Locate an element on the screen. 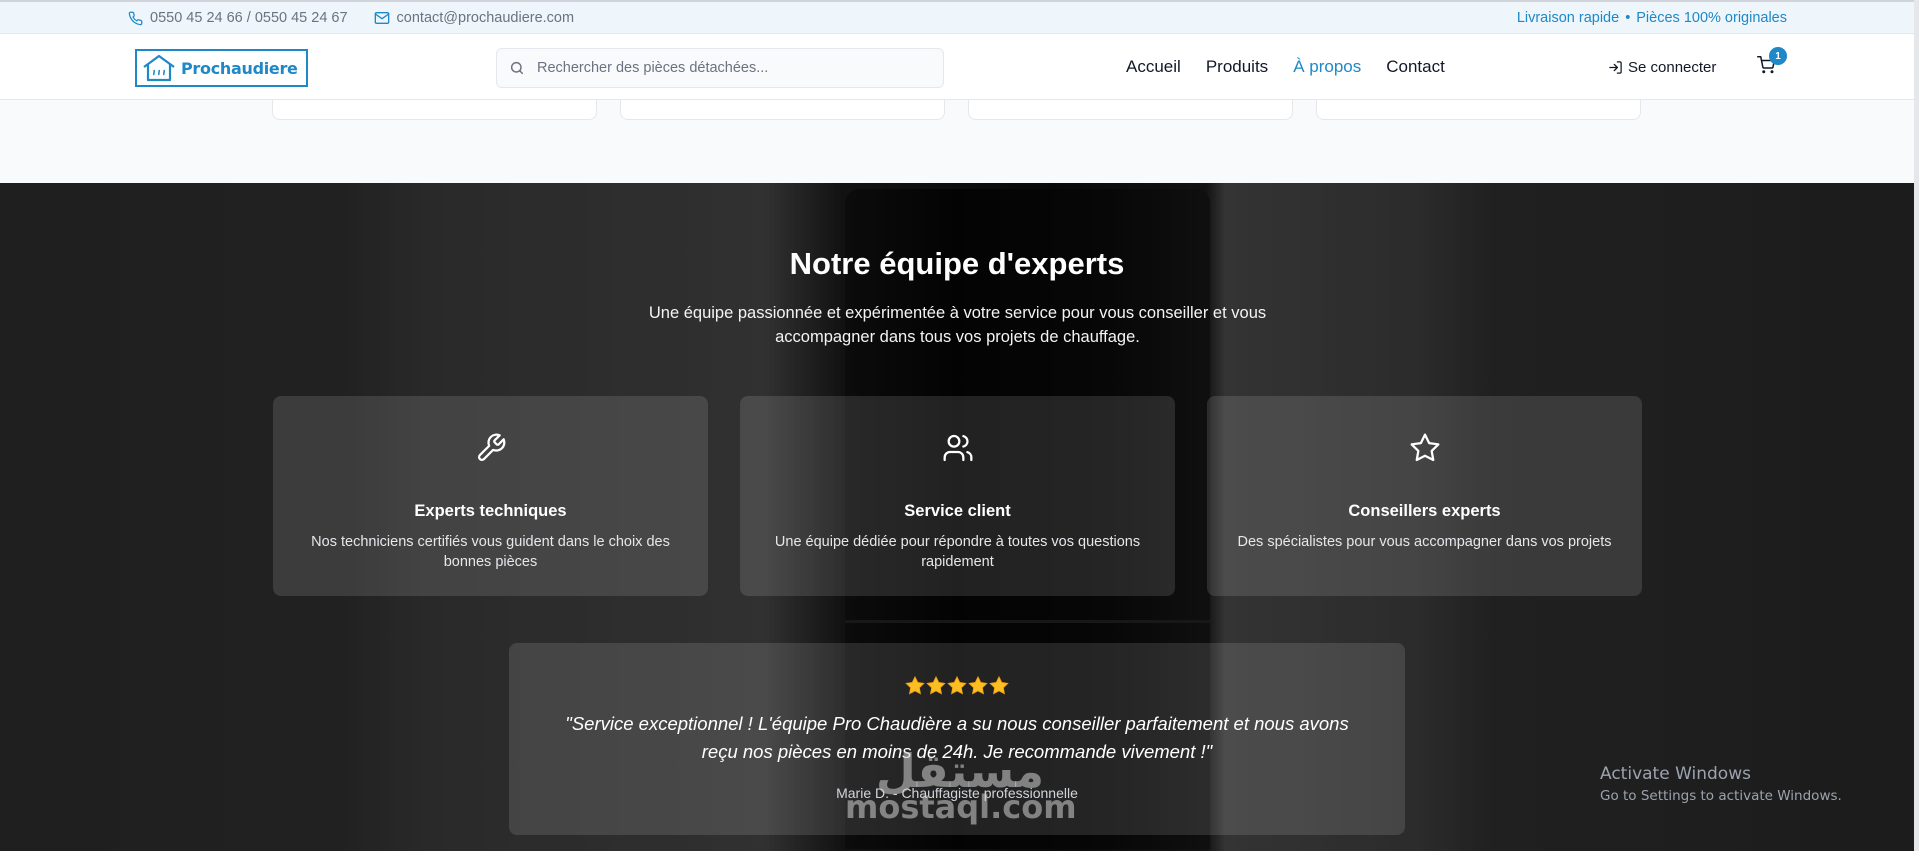 This screenshot has width=1919, height=851. email-text: contact@prochaudiere.com is located at coordinates (485, 18).